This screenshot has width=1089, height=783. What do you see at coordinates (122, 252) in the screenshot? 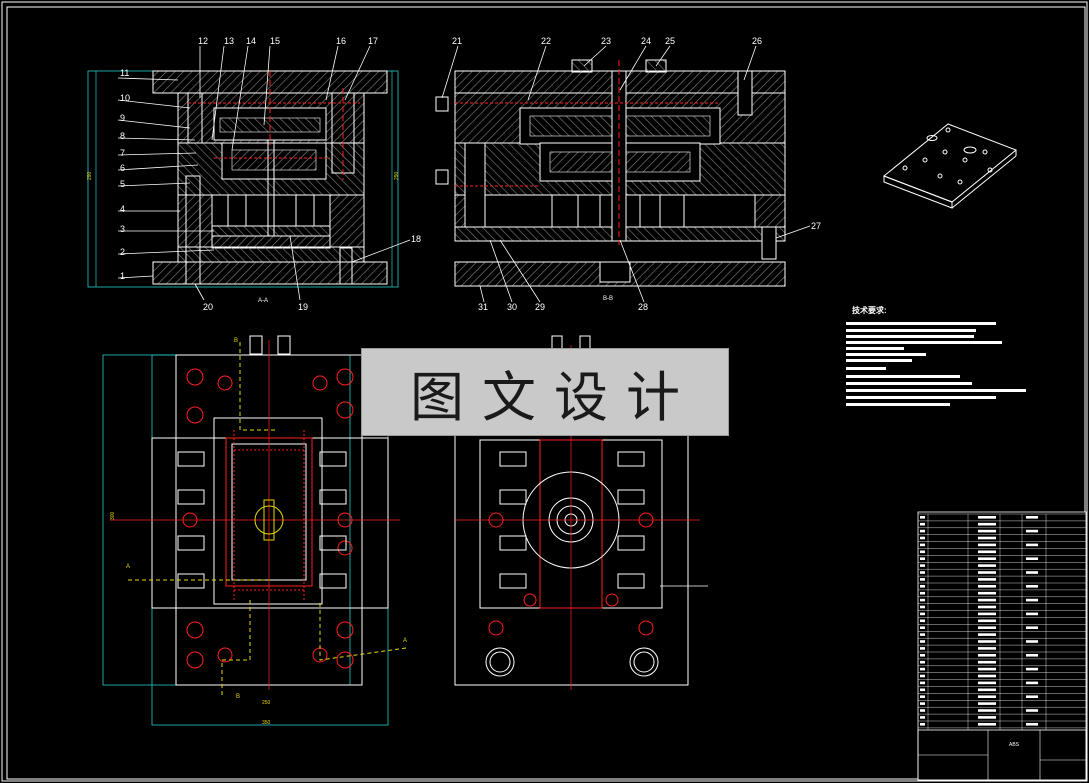
I see `callout-2: 2` at bounding box center [122, 252].